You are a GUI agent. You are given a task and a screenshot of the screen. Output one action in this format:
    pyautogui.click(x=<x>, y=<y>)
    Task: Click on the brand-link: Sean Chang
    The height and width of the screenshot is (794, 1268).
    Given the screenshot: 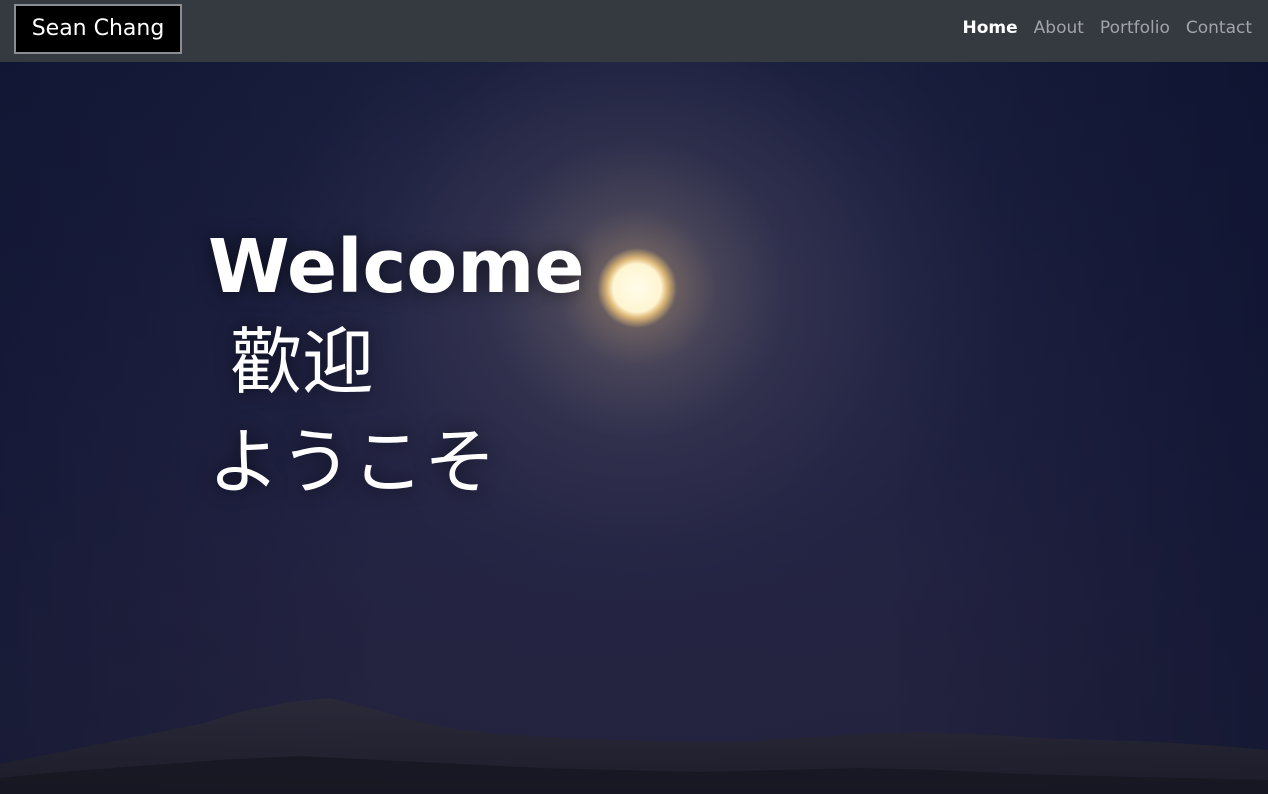 What is the action you would take?
    pyautogui.click(x=98, y=29)
    